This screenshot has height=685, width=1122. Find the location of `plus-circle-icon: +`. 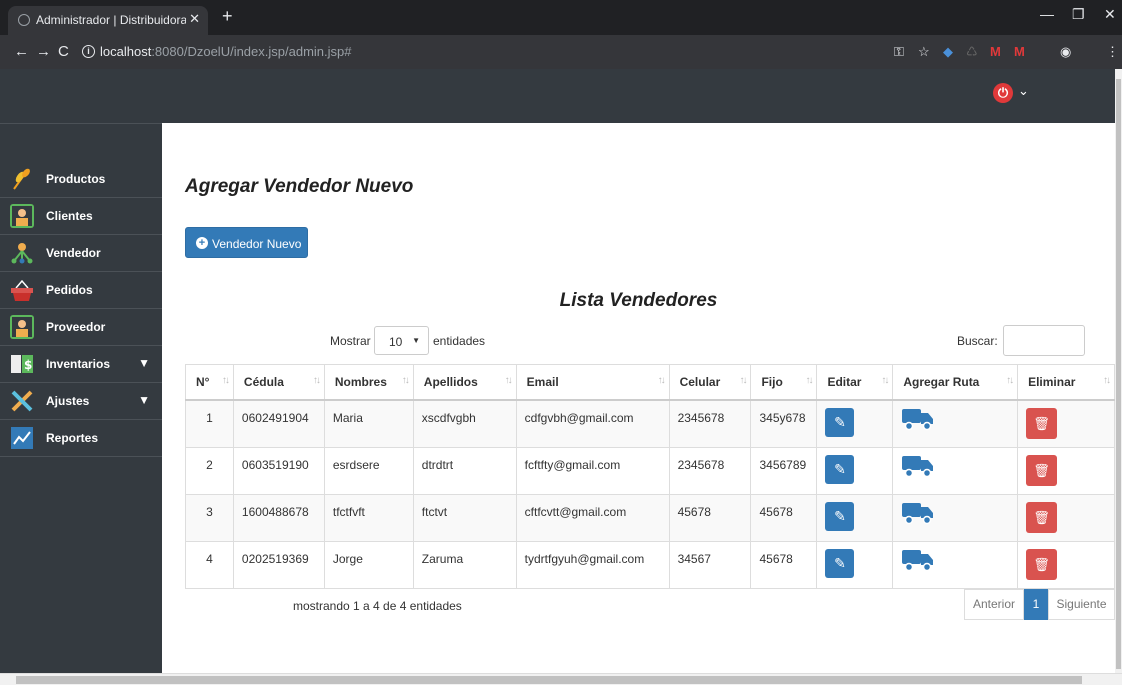

plus-circle-icon: + is located at coordinates (202, 243).